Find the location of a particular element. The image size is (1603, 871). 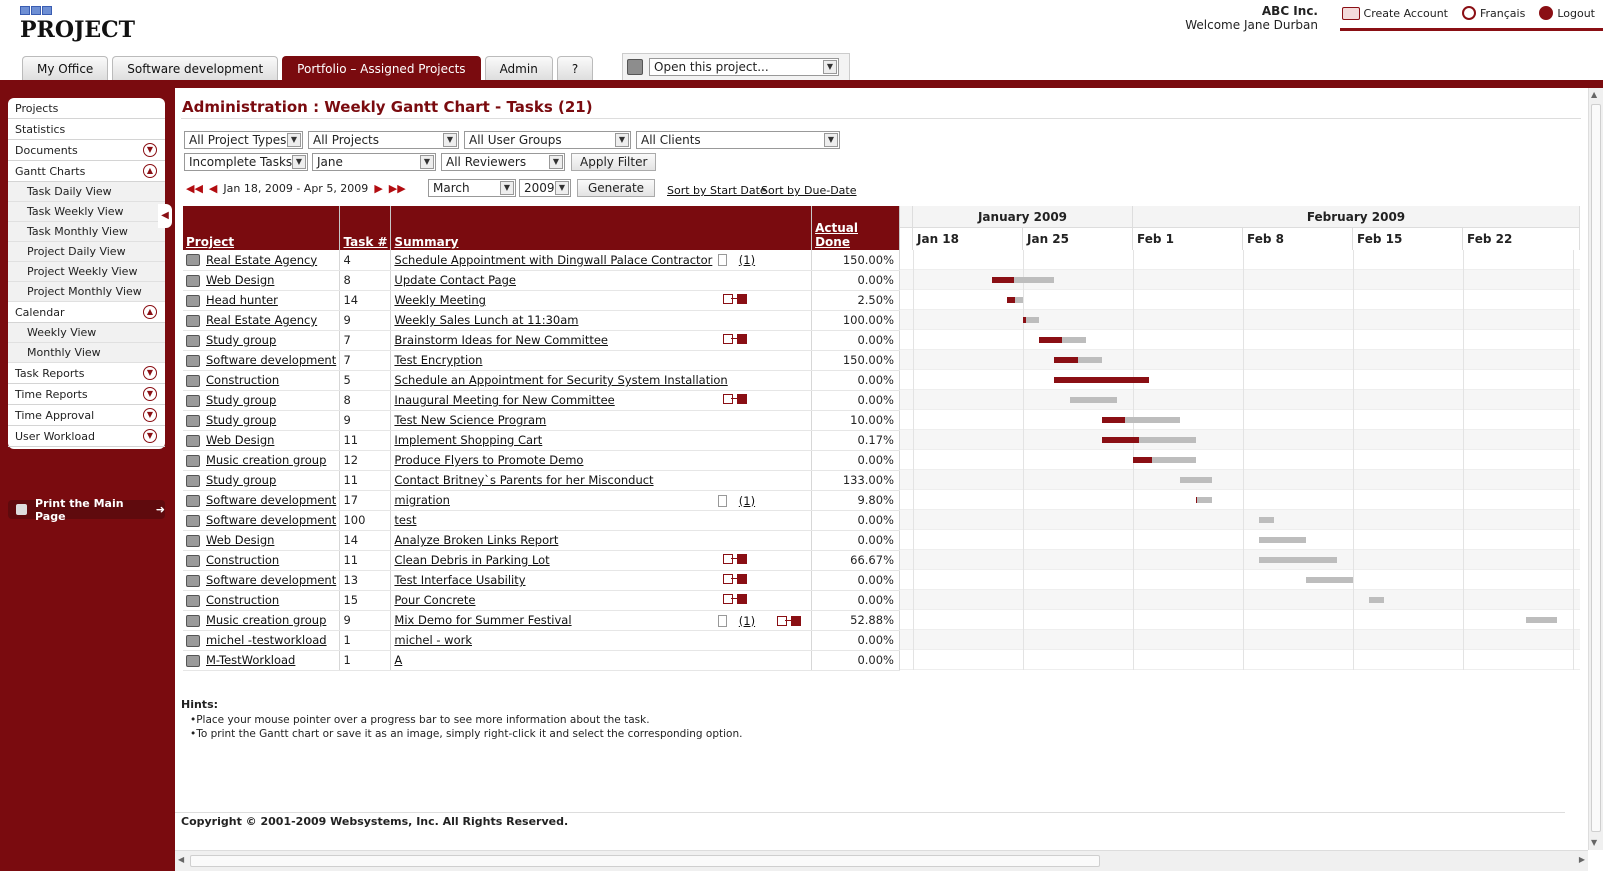

tab-software-development: Software development is located at coordinates (195, 68).